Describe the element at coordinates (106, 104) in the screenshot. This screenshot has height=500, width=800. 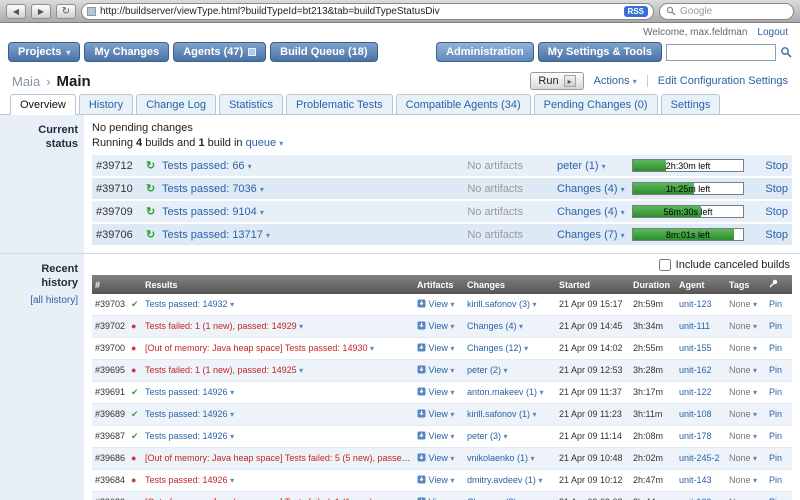
I see `tab: History` at that location.